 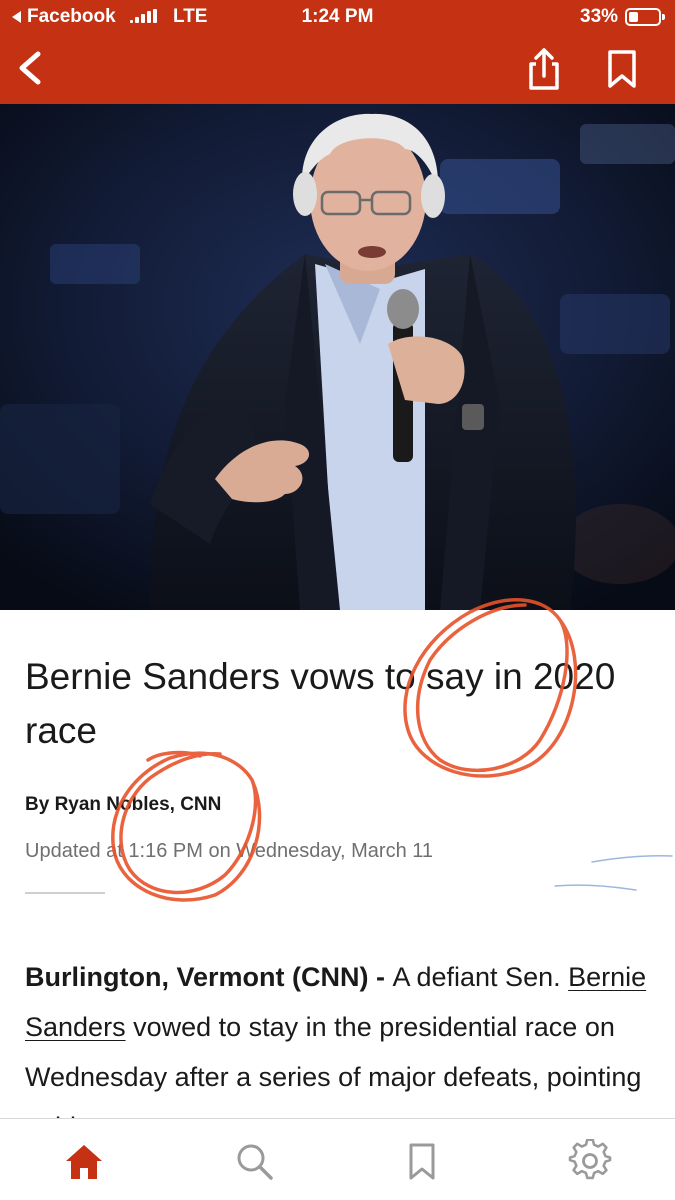 What do you see at coordinates (337, 69) in the screenshot?
I see `article-toolbar` at bounding box center [337, 69].